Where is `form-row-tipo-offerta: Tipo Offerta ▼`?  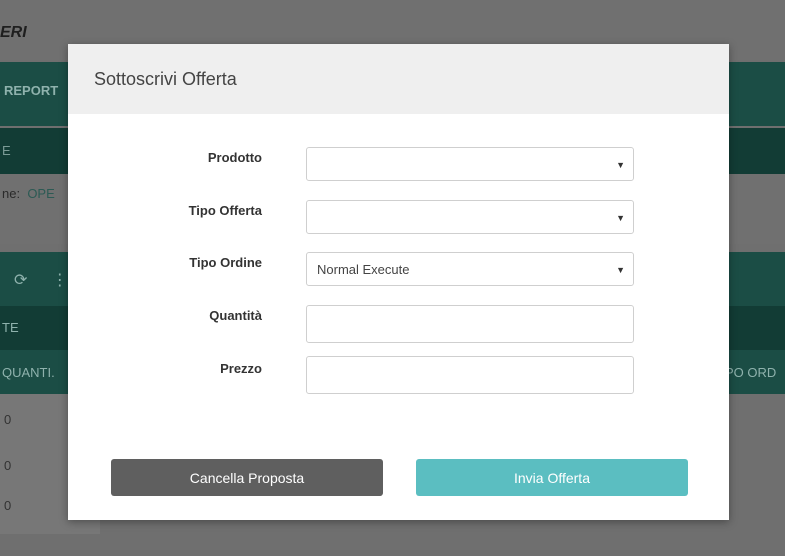 form-row-tipo-offerta: Tipo Offerta ▼ is located at coordinates (398, 218).